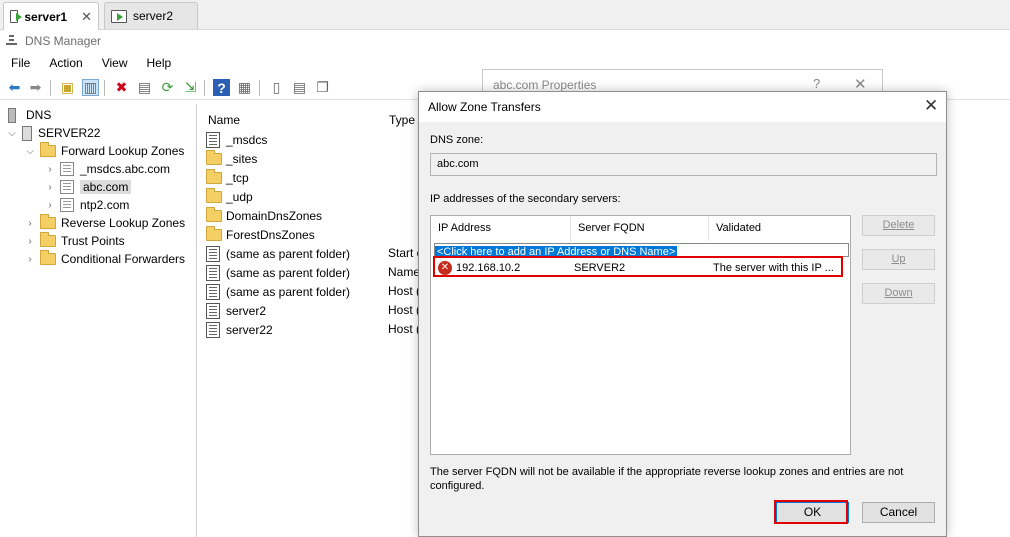 The image size is (1010, 537). I want to click on cancel-button: Cancel, so click(898, 512).